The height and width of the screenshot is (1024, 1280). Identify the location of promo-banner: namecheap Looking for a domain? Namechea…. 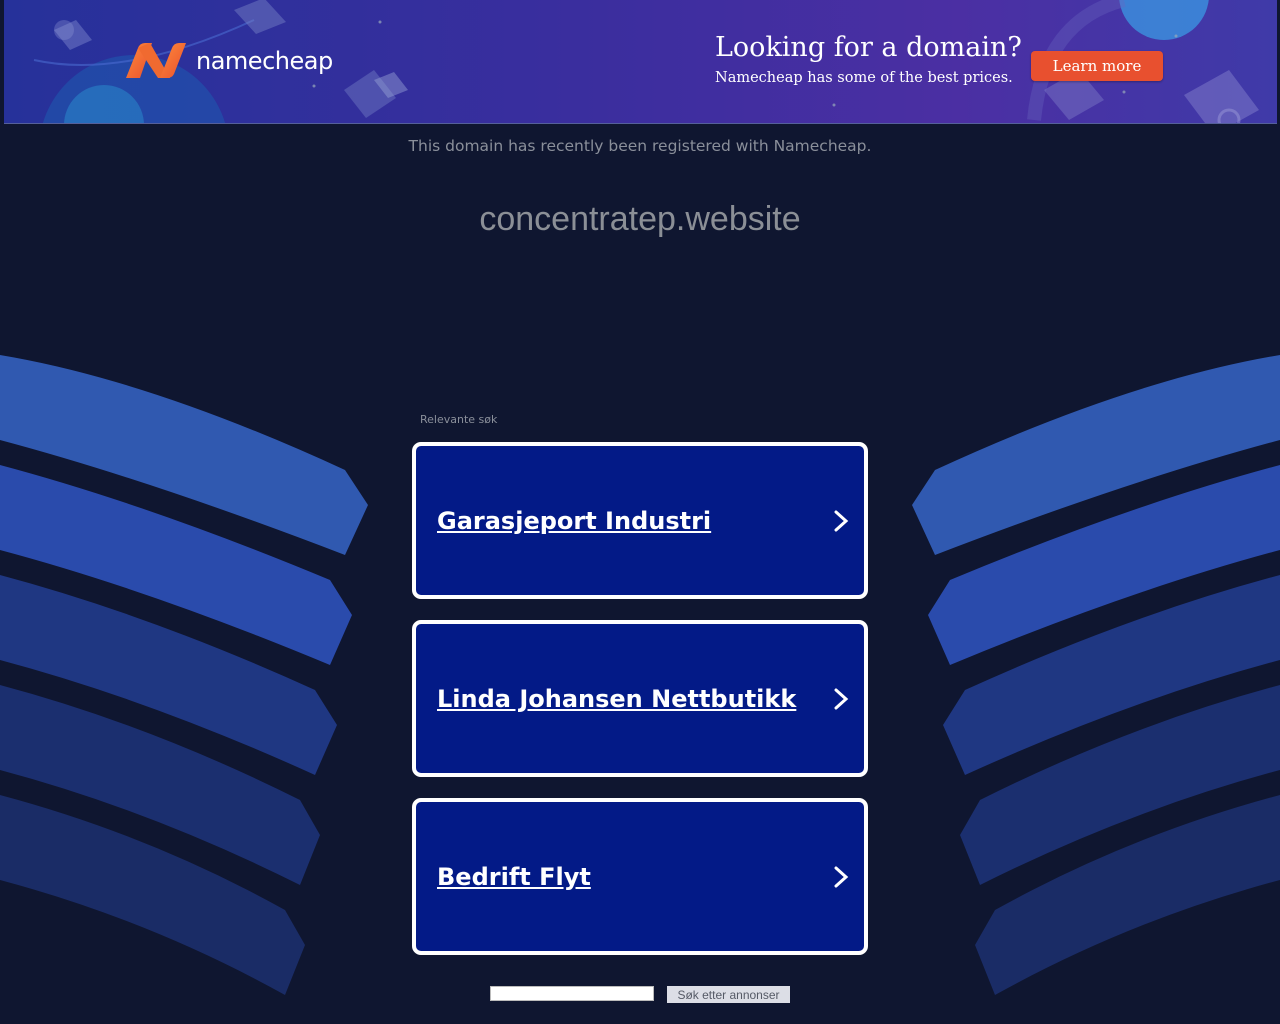
(640, 62).